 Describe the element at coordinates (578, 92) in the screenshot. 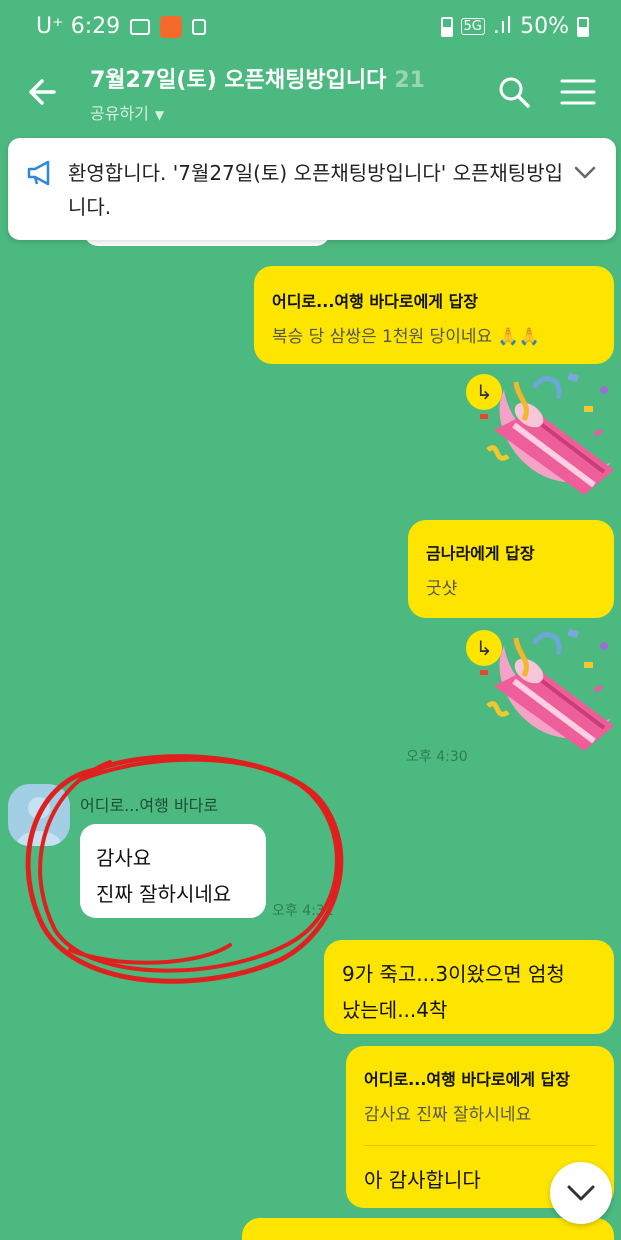

I see `hamburger-menu-icon` at that location.